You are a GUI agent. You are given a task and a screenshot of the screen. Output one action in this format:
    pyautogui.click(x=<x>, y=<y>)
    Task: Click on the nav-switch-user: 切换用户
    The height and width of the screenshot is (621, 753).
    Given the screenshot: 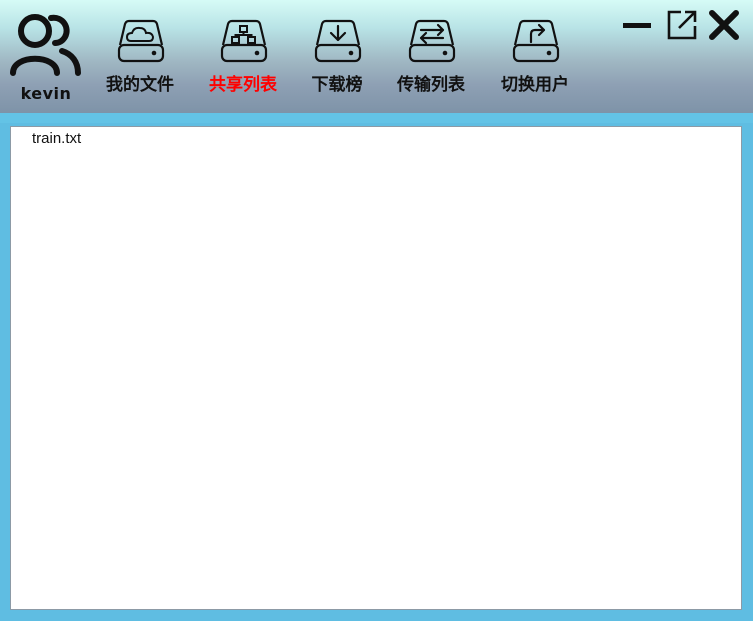 What is the action you would take?
    pyautogui.click(x=535, y=58)
    